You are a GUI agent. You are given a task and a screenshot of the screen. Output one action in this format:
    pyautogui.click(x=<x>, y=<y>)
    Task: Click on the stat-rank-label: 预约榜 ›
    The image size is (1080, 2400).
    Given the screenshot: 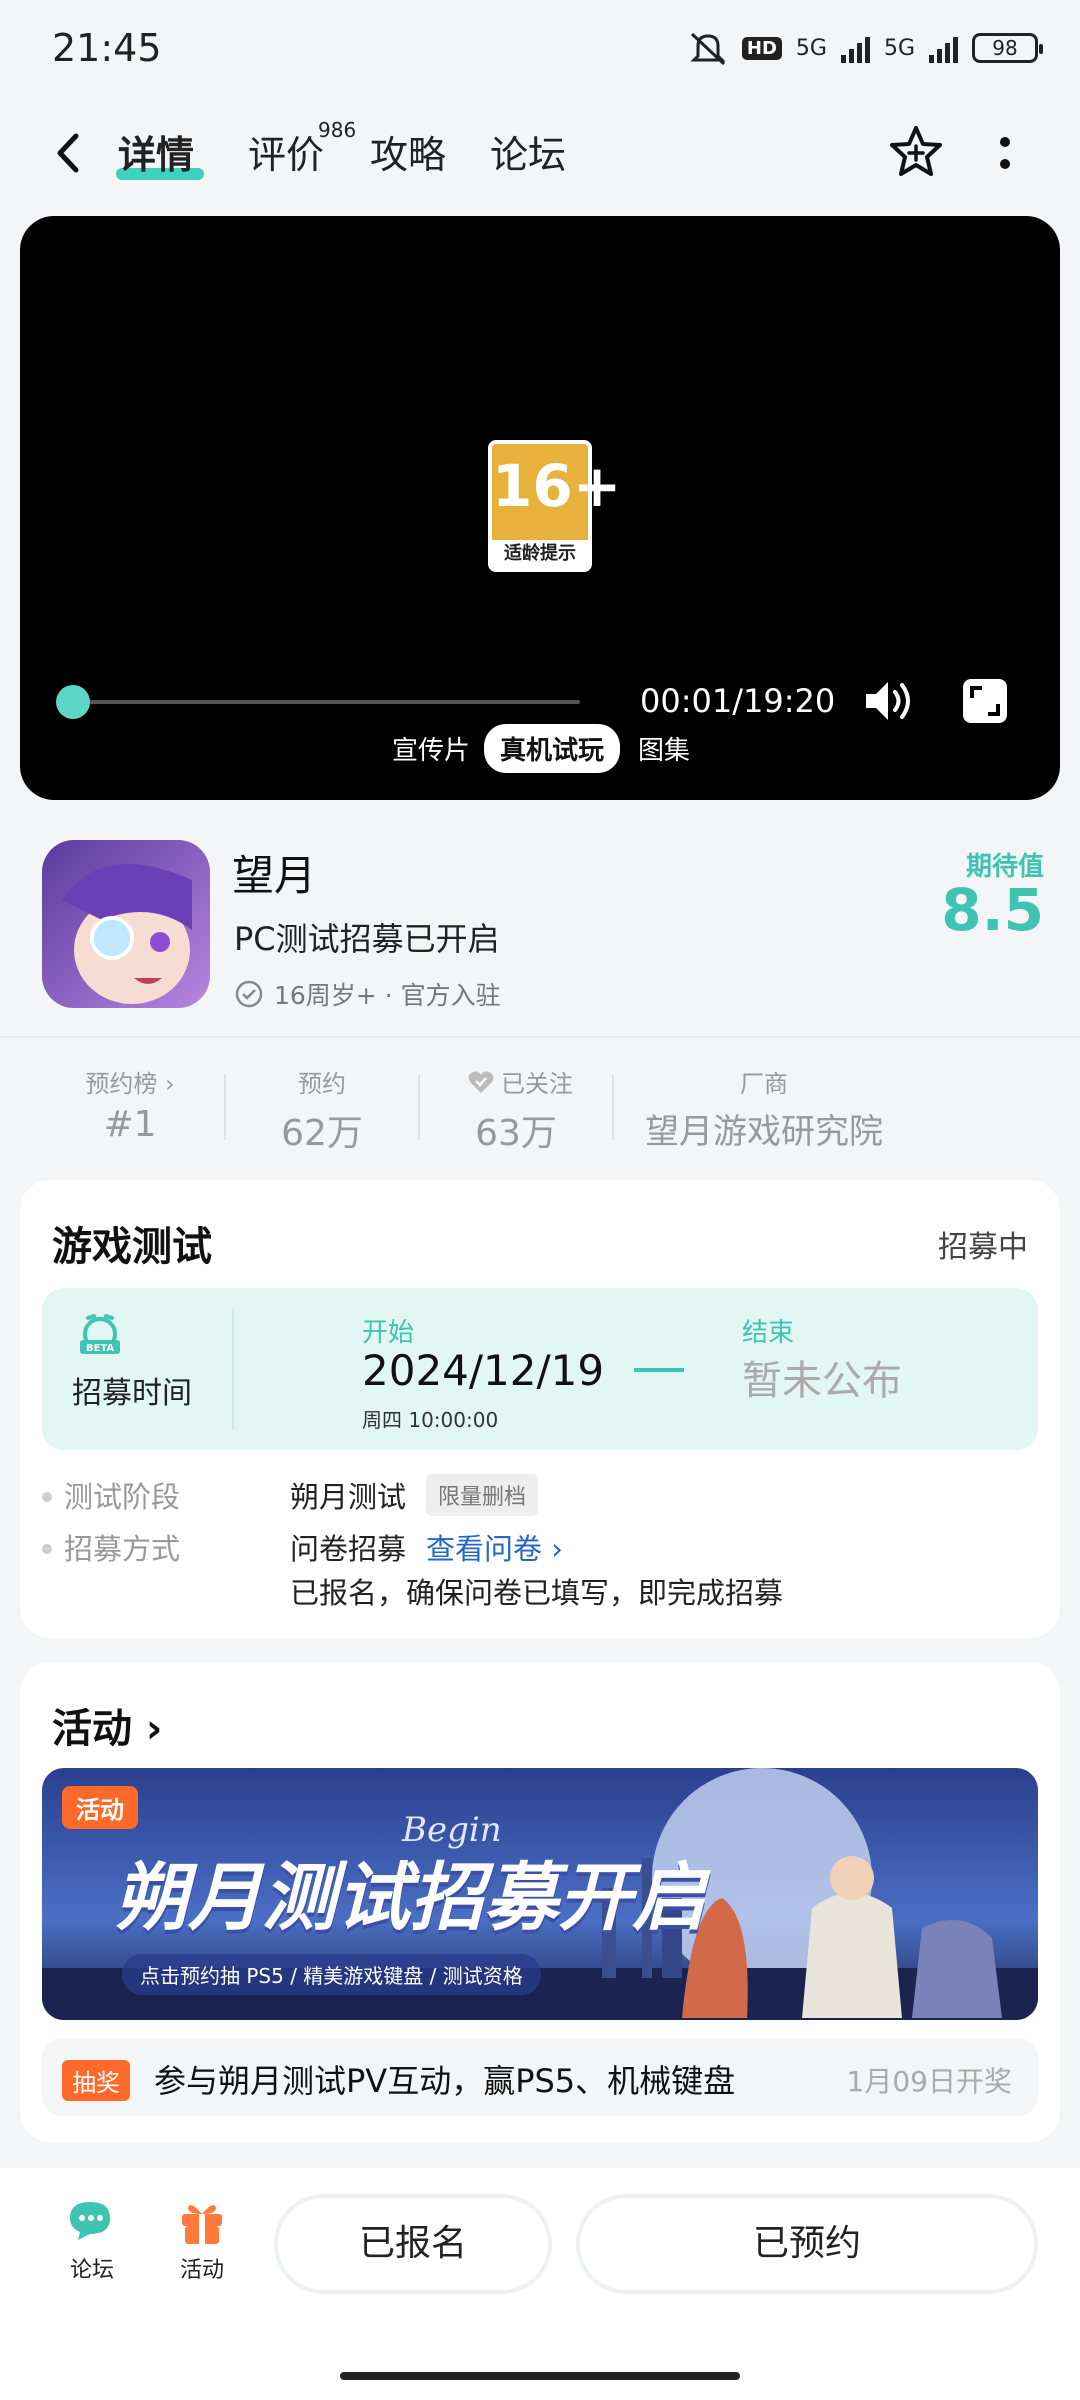 What is the action you would take?
    pyautogui.click(x=130, y=1081)
    